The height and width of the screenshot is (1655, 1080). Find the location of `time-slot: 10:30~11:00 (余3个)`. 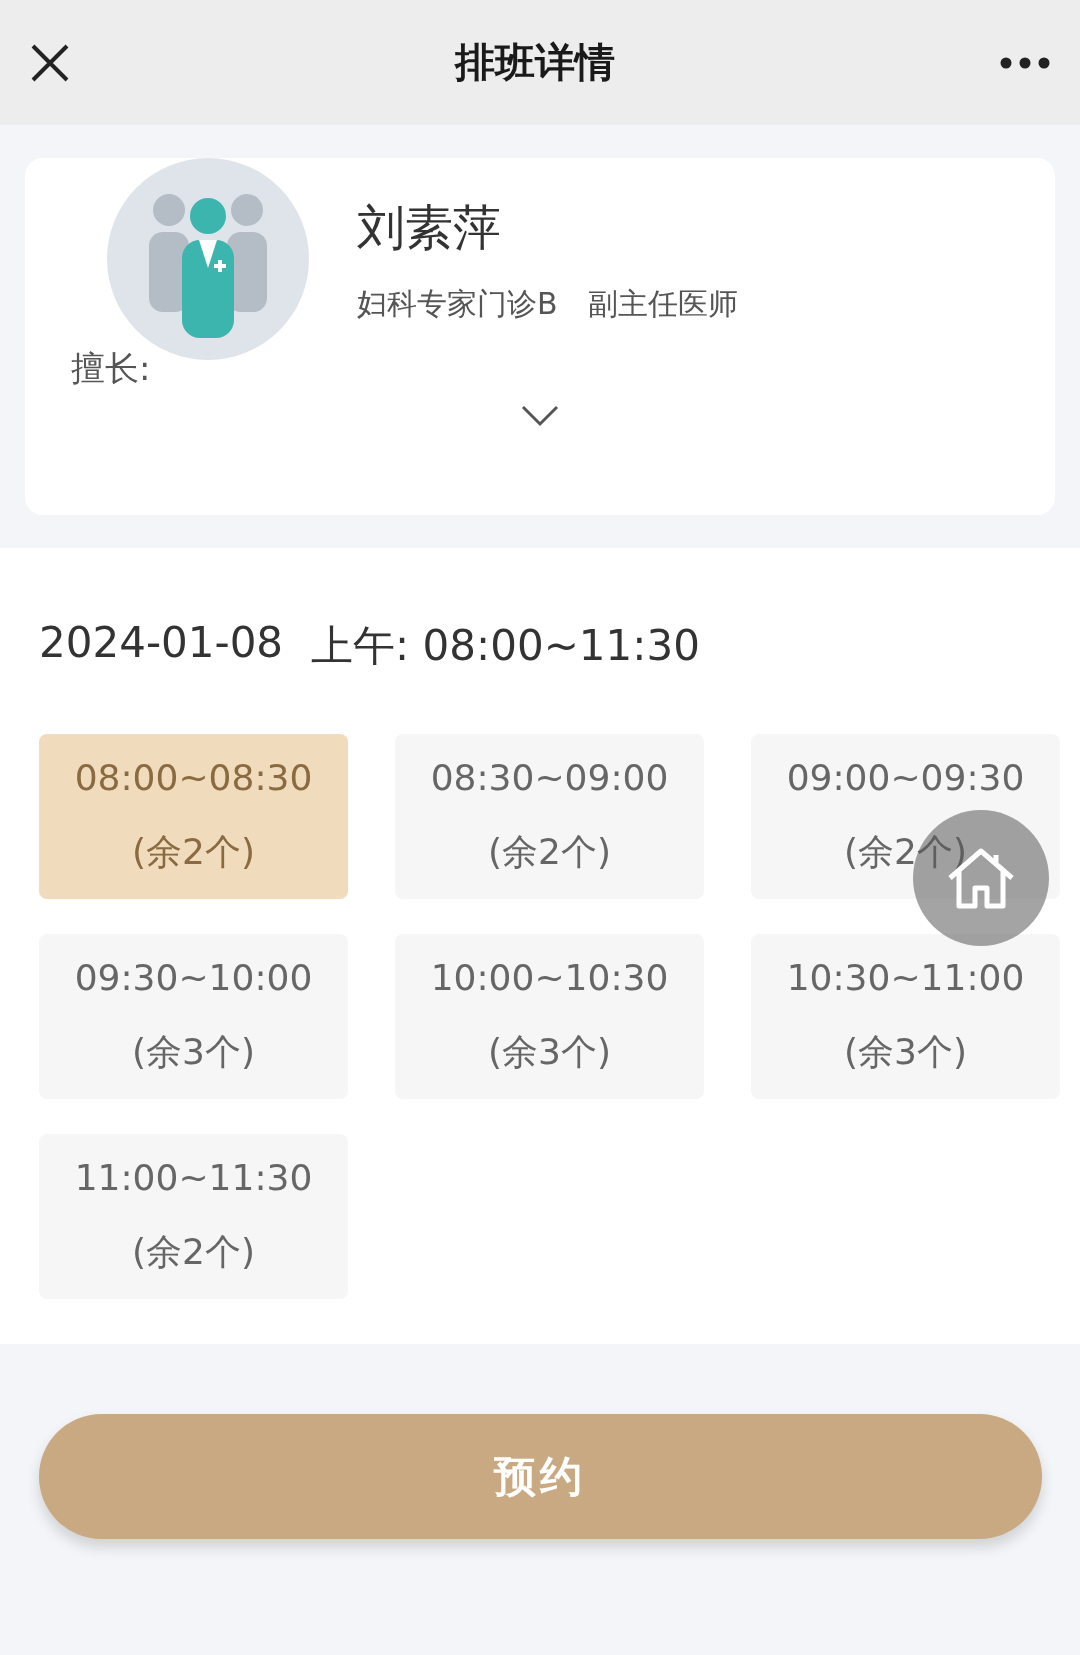

time-slot: 10:30~11:00 (余3个) is located at coordinates (905, 1016).